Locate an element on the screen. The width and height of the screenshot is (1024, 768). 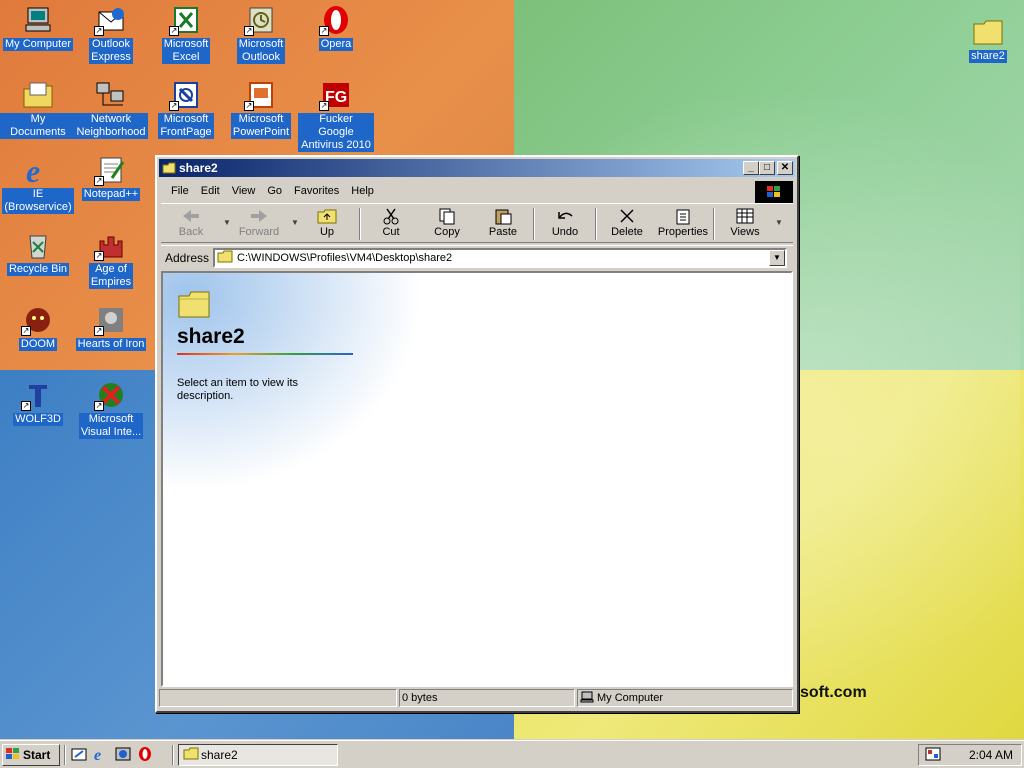
title-underline is located at coordinates (265, 354).